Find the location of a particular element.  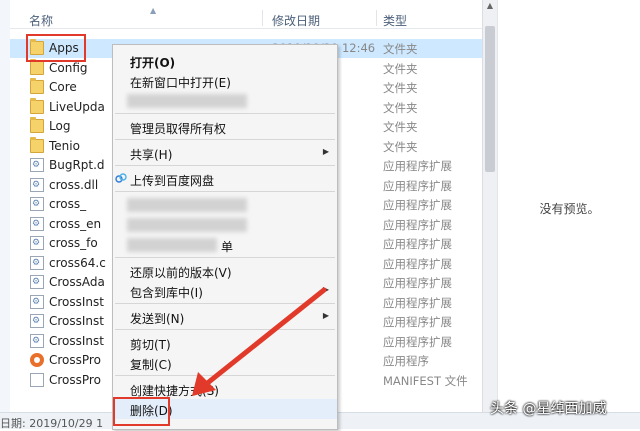

sort-arrow-icon: ▲ is located at coordinates (153, 10).